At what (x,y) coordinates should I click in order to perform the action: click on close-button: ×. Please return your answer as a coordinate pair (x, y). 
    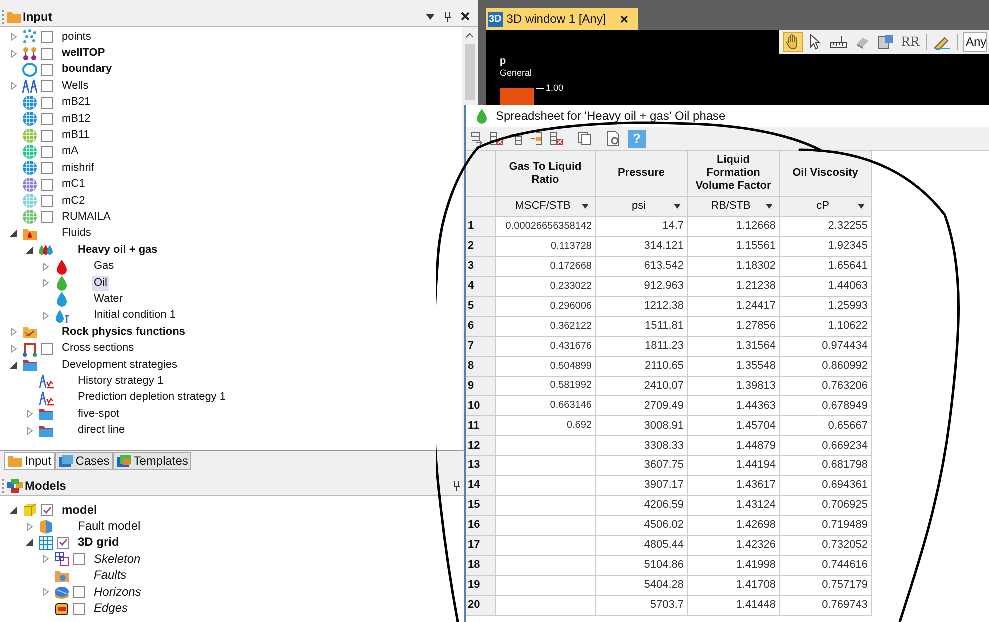
    Looking at the image, I should click on (624, 19).